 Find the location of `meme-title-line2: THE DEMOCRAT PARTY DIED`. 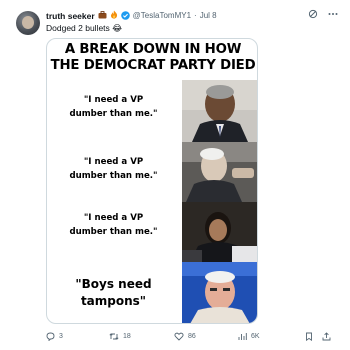

meme-title-line2: THE DEMOCRAT PARTY DIED is located at coordinates (153, 65).